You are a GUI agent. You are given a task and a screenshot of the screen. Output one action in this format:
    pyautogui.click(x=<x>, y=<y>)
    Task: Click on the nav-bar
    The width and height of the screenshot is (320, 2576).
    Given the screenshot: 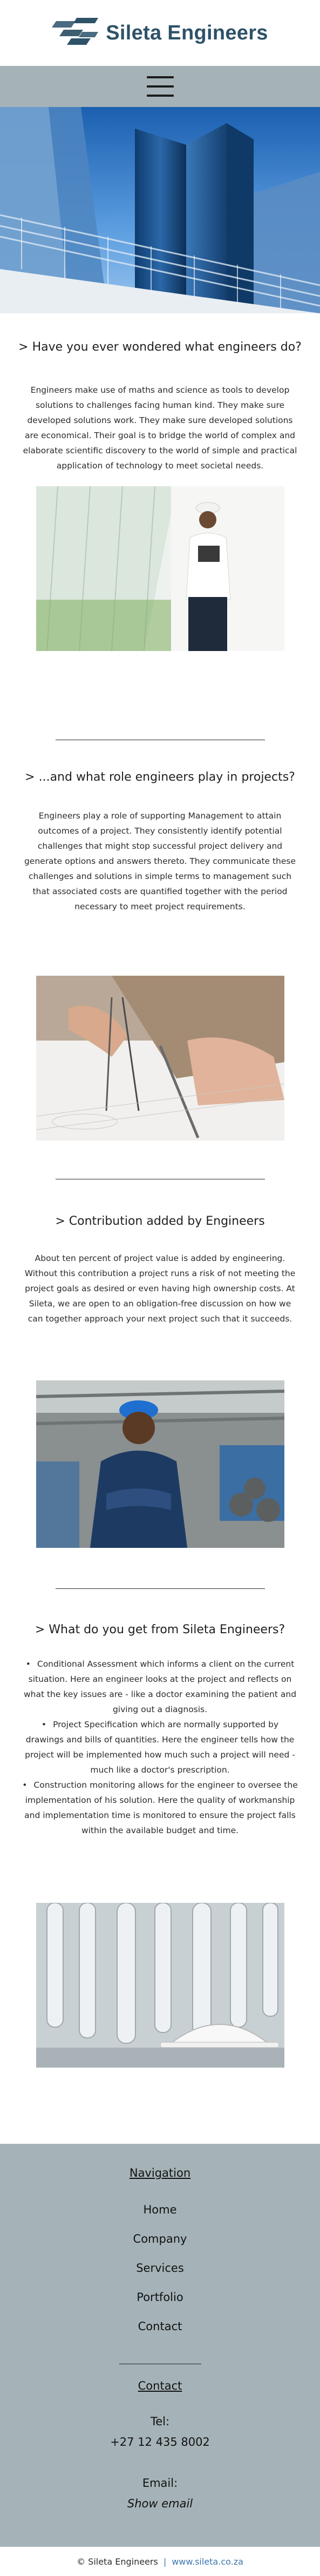 What is the action you would take?
    pyautogui.click(x=160, y=86)
    